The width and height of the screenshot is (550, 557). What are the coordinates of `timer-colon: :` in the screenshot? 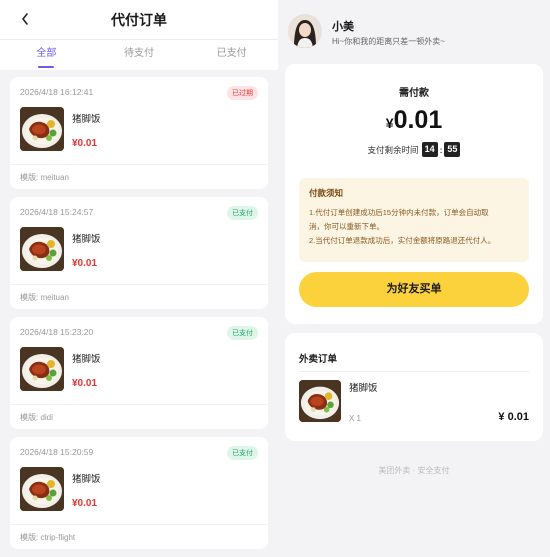 It's located at (441, 149).